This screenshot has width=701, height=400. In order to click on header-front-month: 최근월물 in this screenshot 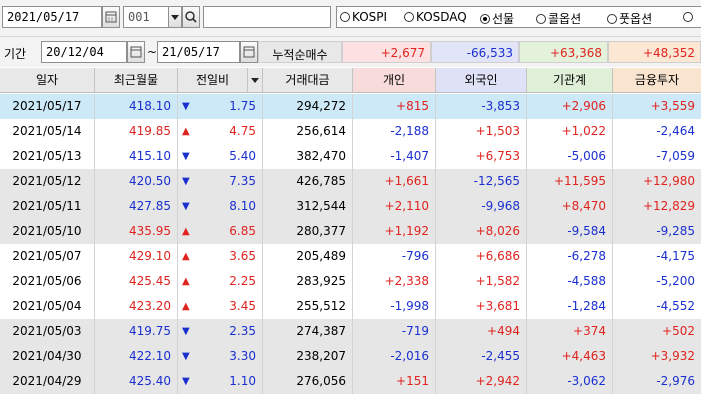, I will do `click(136, 80)`.